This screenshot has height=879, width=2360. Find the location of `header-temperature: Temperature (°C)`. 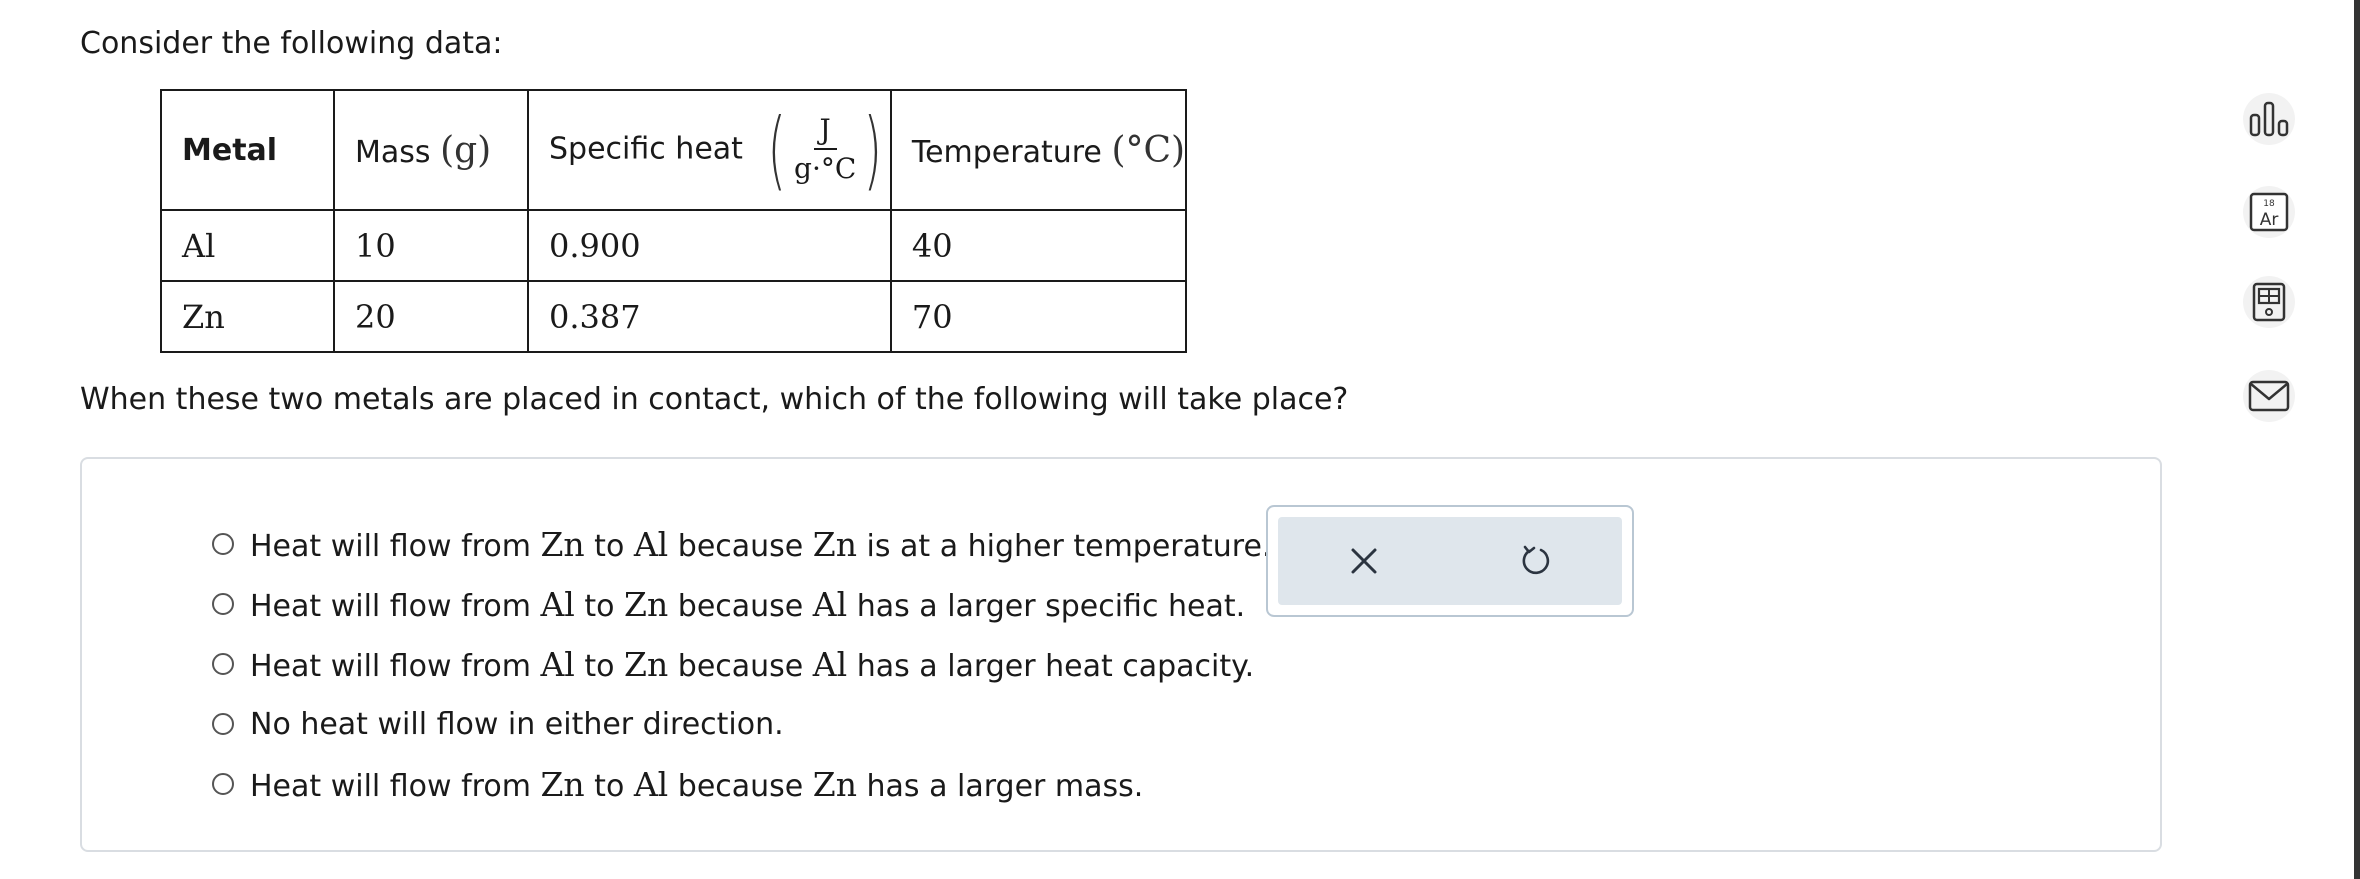

header-temperature: Temperature (°C) is located at coordinates (1038, 150).